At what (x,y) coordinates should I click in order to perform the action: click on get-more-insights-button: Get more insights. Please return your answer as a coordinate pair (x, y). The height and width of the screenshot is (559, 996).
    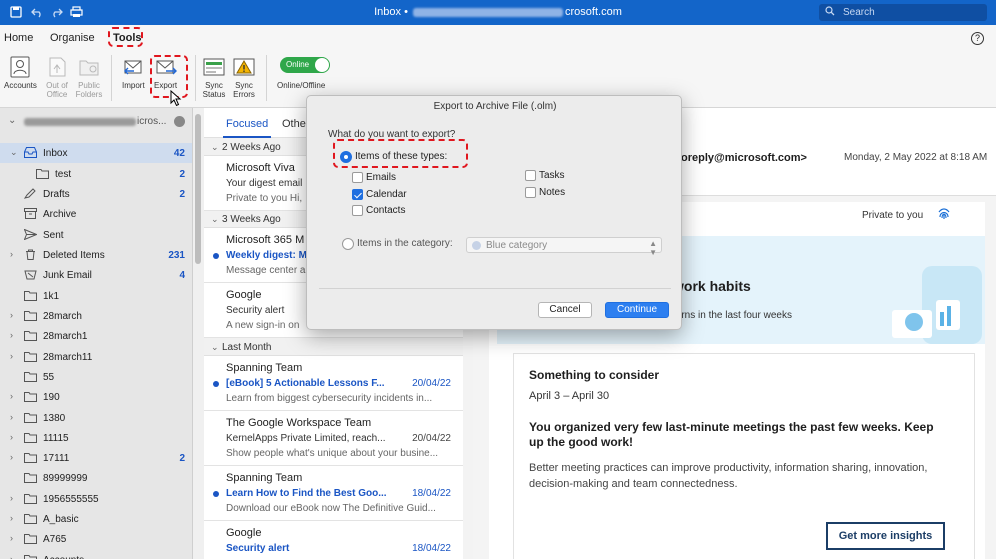
    Looking at the image, I should click on (885, 536).